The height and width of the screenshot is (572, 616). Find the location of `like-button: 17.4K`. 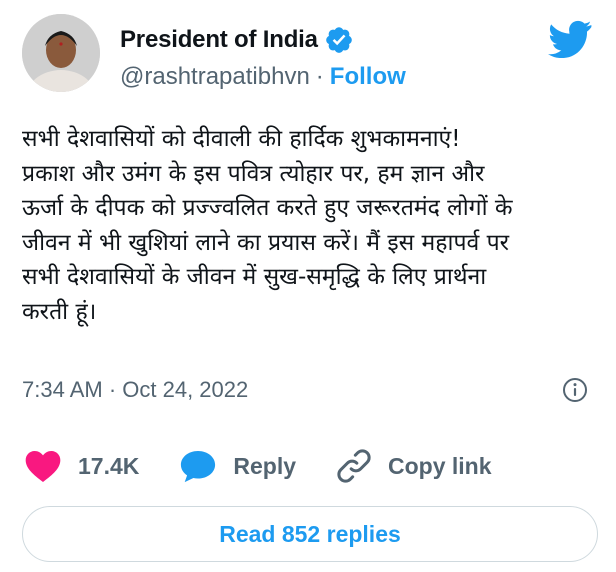

like-button: 17.4K is located at coordinates (80, 466).